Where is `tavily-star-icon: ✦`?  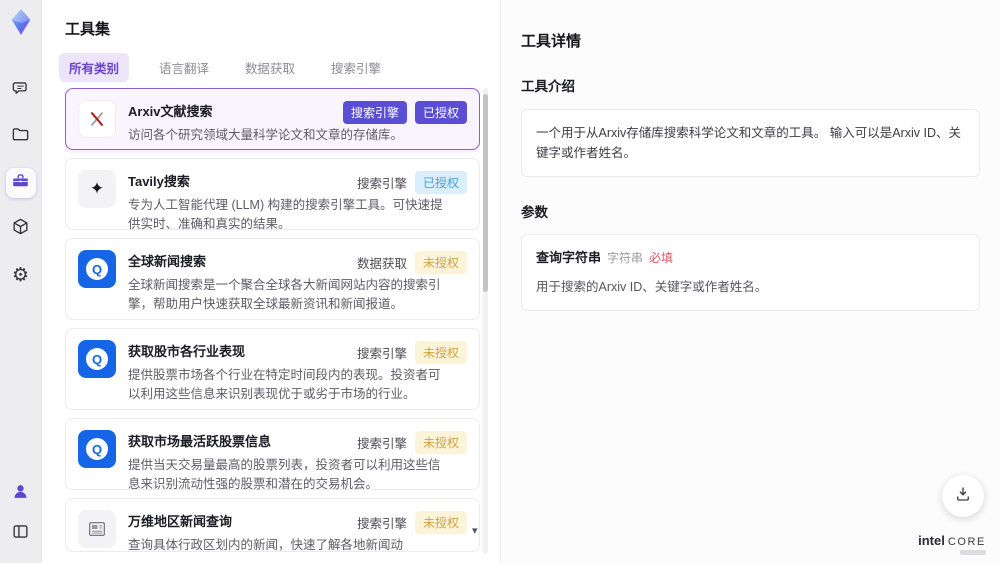
tavily-star-icon: ✦ is located at coordinates (97, 189).